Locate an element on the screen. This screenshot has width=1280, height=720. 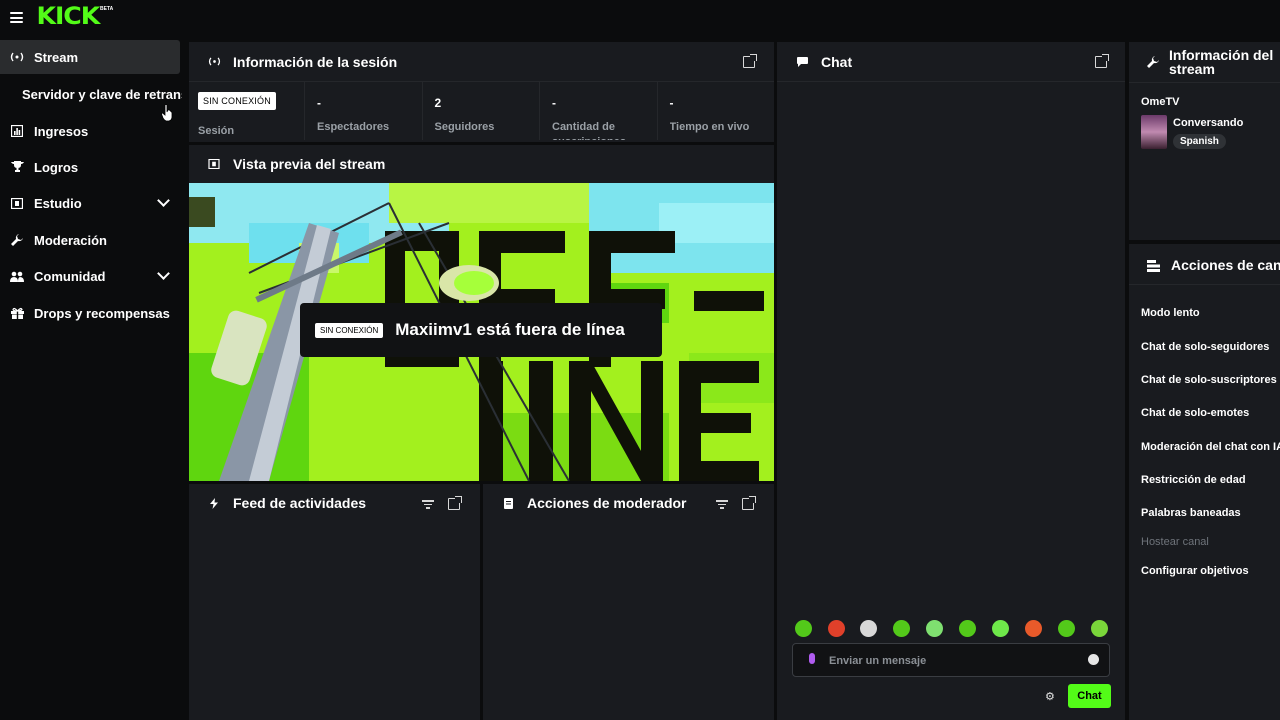
stat-label: Cantidad de suscripciones is located at coordinates (589, 130).